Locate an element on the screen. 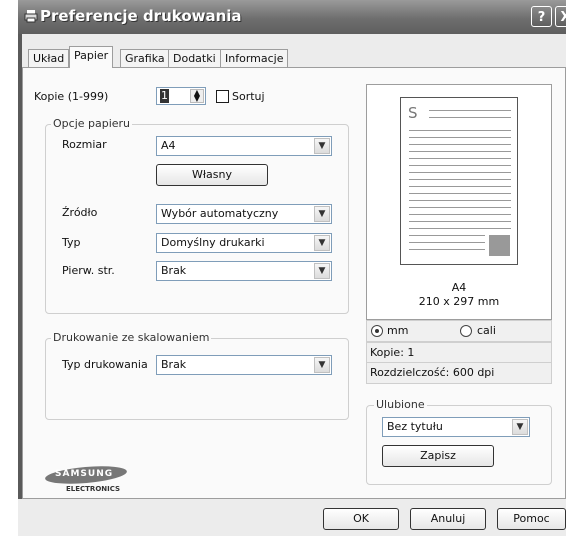  logo-sub: ELECTRONICS is located at coordinates (93, 489).